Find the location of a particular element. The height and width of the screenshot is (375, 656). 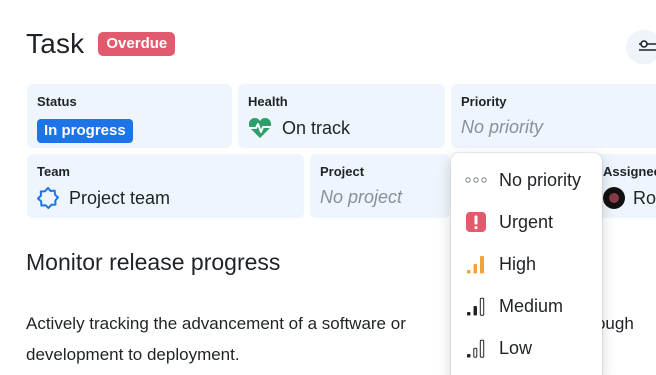

priority-option-no-priority: No priority is located at coordinates (526, 180).